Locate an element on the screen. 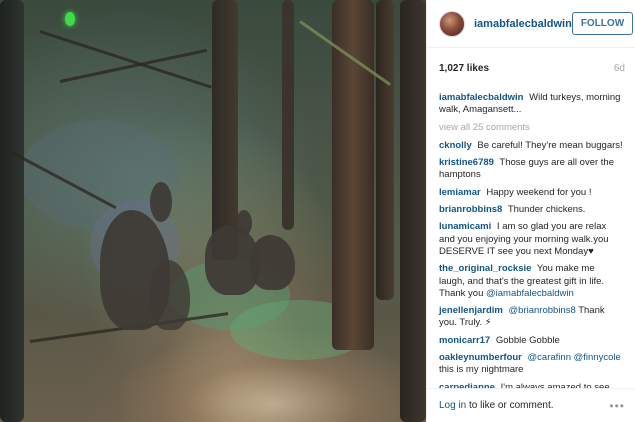 This screenshot has height=422, width=635. comment-text: Gobble Gobble is located at coordinates (527, 340).